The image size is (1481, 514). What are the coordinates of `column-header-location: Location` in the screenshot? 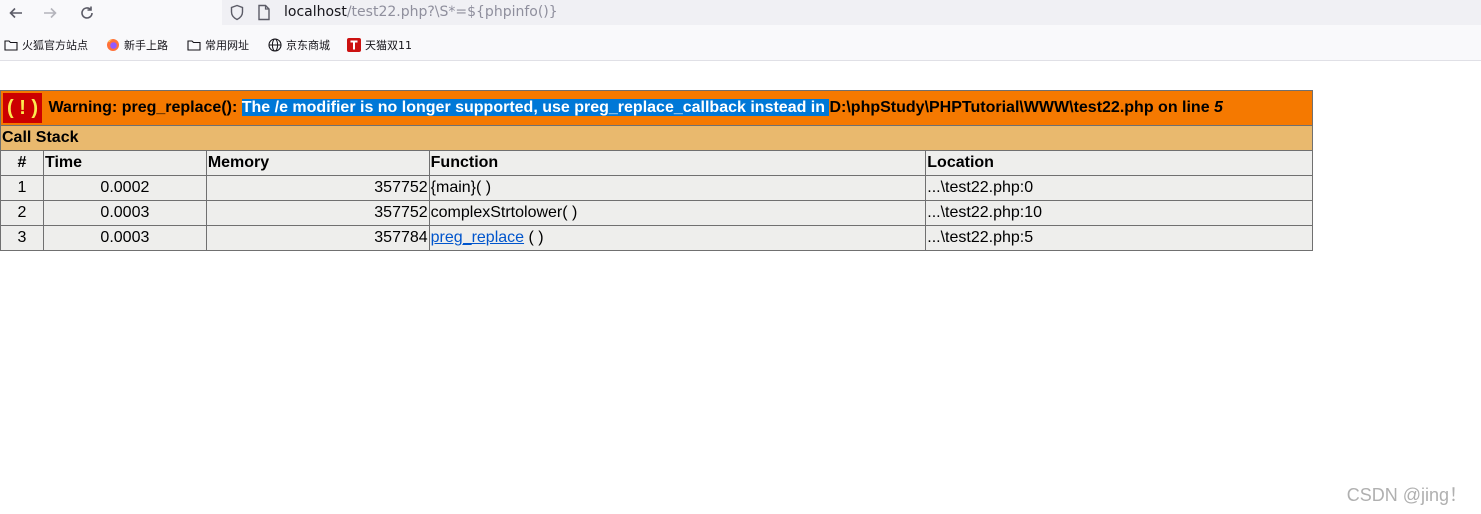 It's located at (1119, 163).